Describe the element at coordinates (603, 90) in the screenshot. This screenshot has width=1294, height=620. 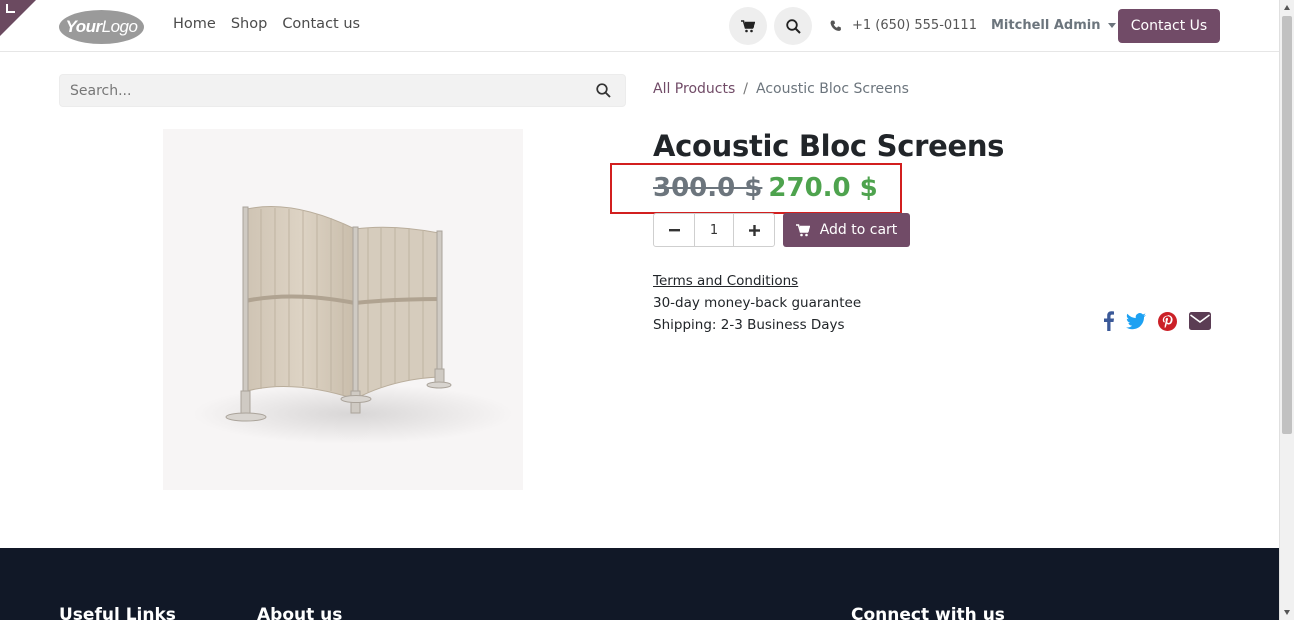
I see `search-submit-icon` at that location.